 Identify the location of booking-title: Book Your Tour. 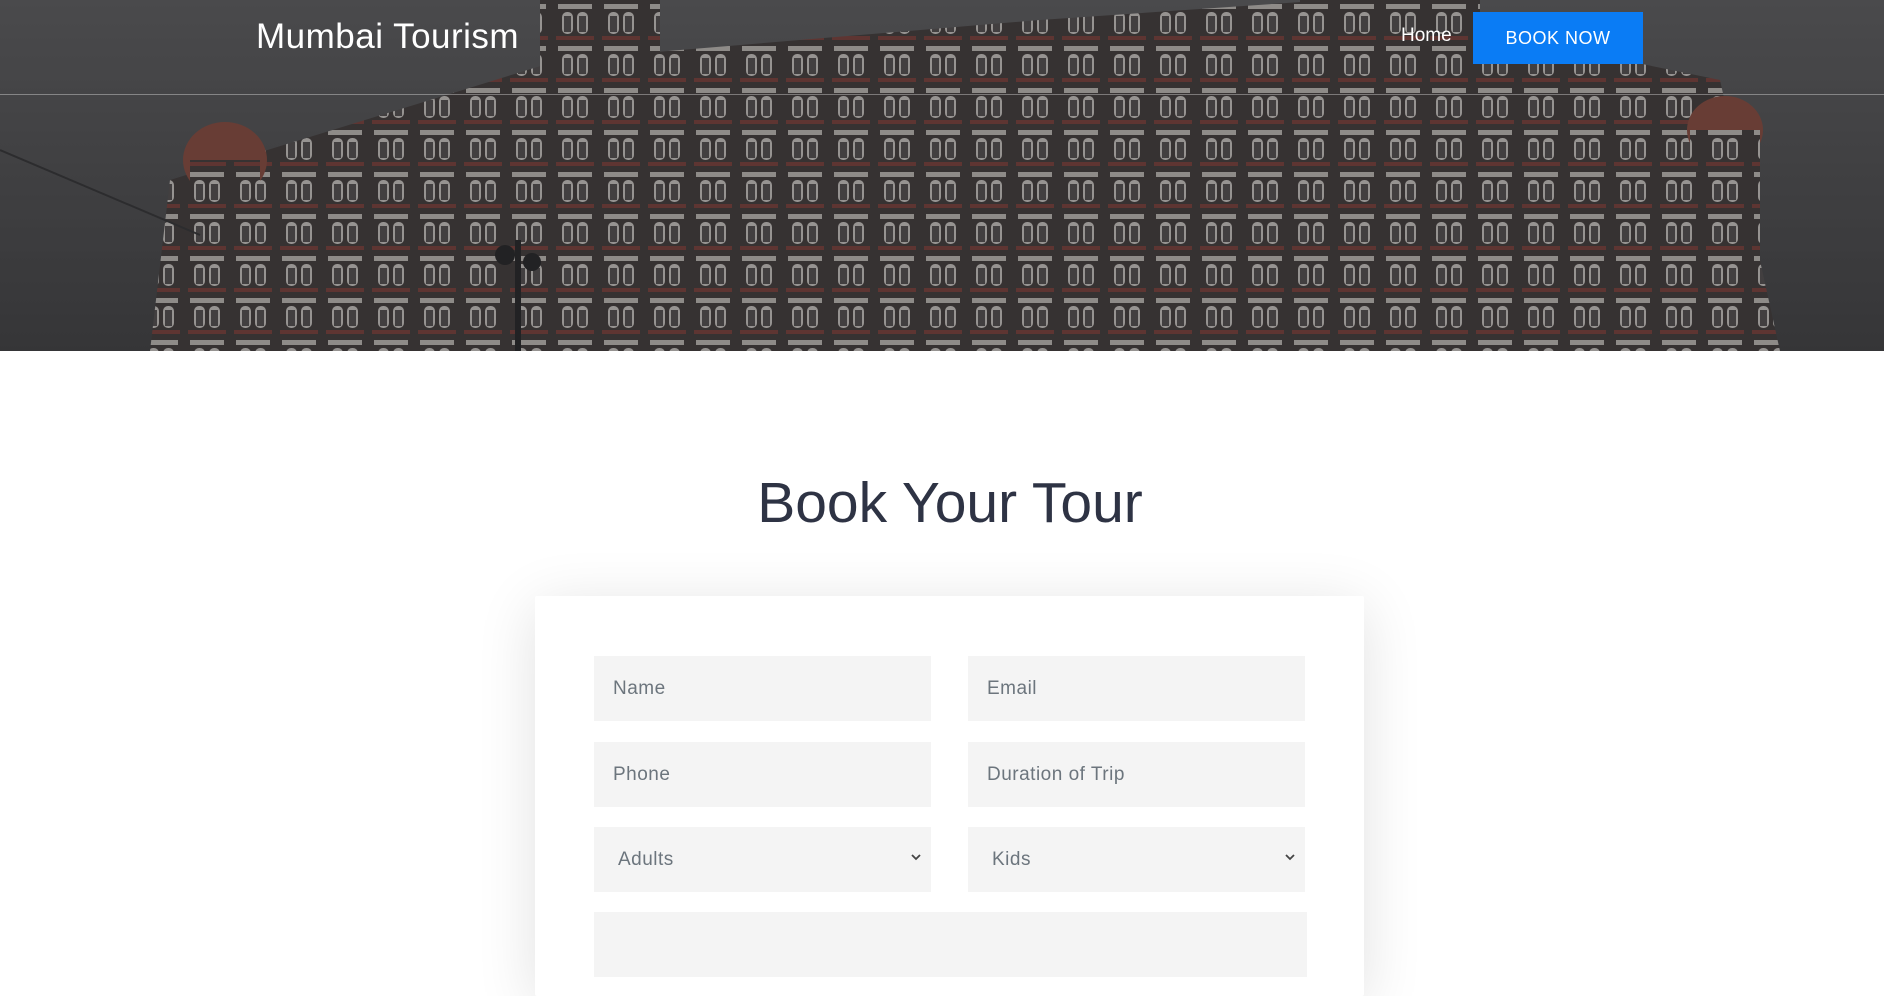
(950, 503).